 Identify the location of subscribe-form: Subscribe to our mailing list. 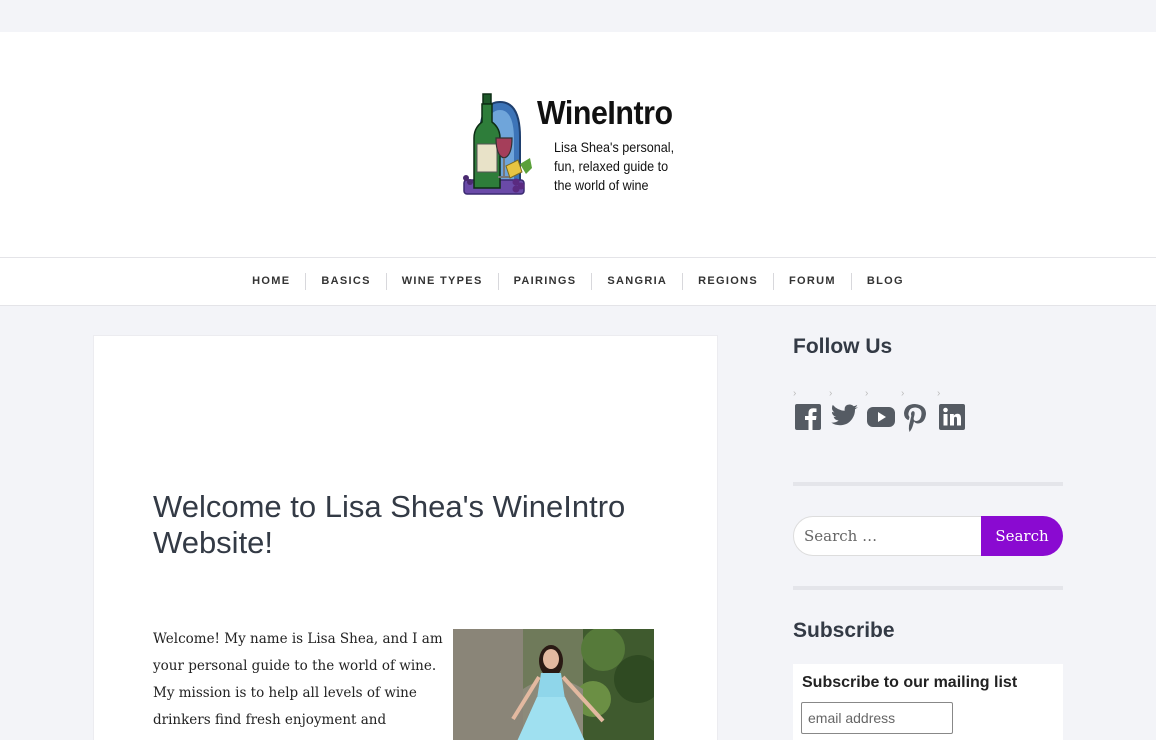
(928, 702).